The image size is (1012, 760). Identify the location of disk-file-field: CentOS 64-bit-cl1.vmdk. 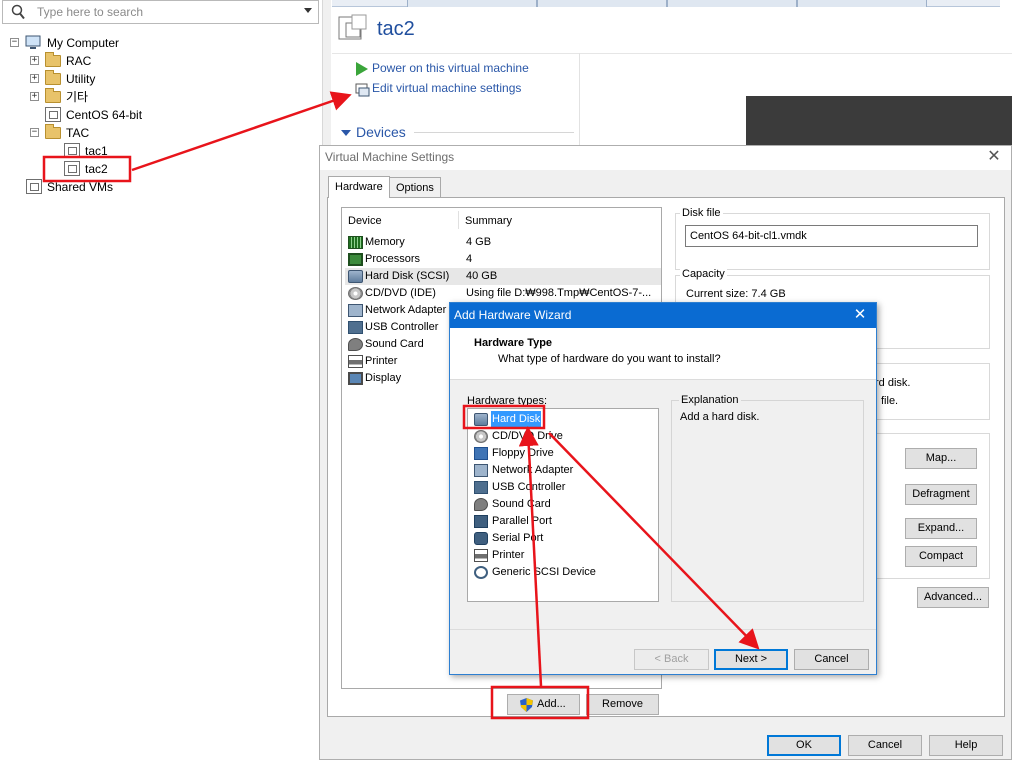
(831, 236).